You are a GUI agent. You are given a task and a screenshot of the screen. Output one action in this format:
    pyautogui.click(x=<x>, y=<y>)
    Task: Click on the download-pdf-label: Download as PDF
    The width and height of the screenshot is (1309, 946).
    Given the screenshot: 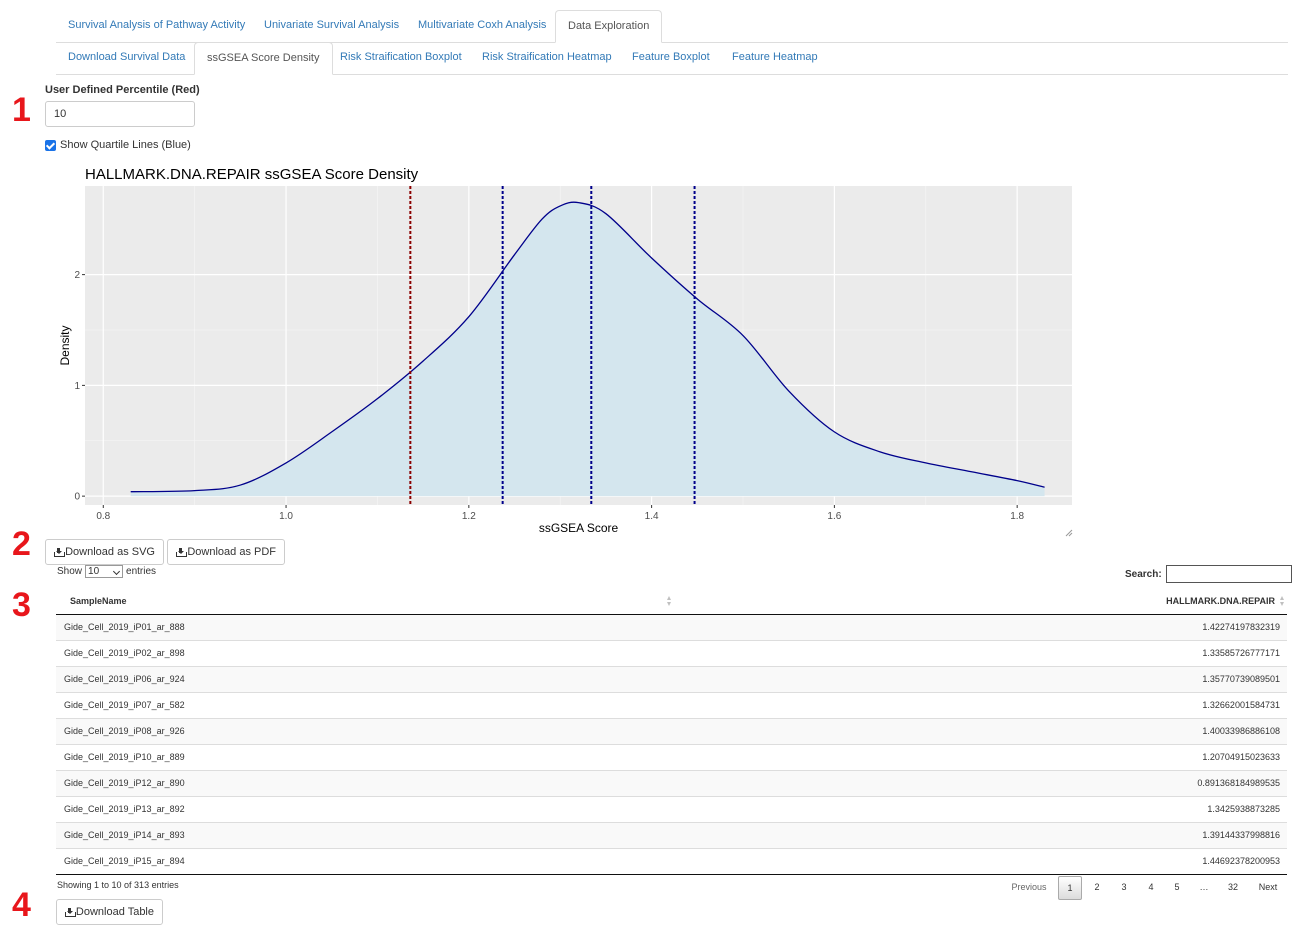 What is the action you would take?
    pyautogui.click(x=231, y=552)
    